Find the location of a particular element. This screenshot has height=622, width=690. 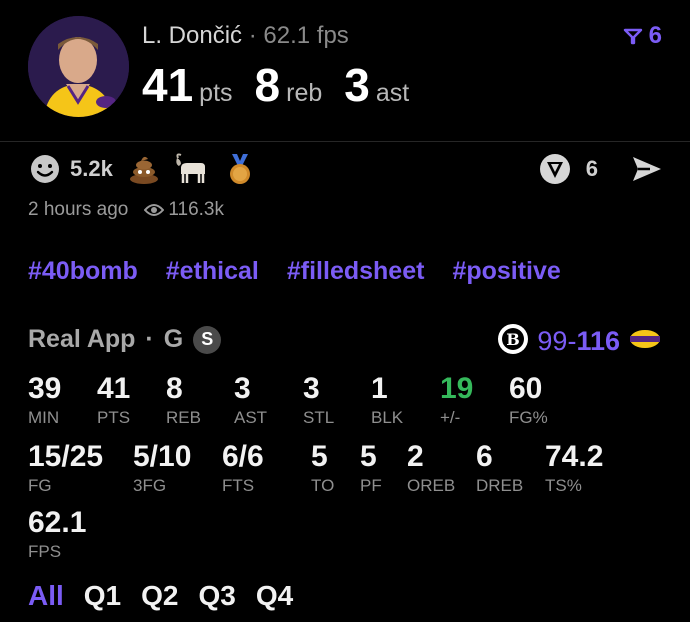

collection-shield-icon is located at coordinates (555, 169).